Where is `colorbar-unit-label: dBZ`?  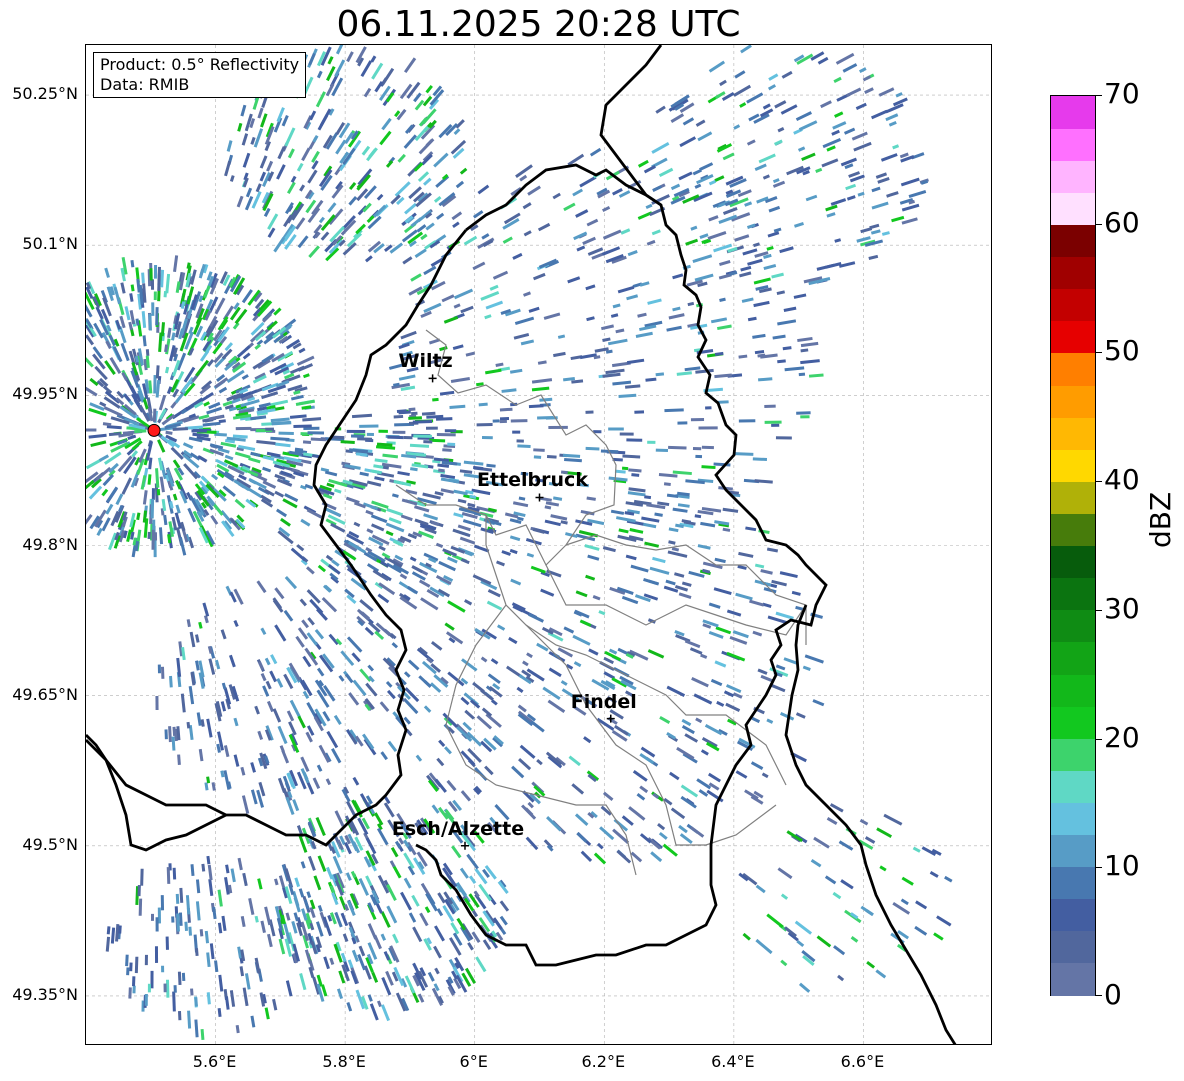 colorbar-unit-label: dBZ is located at coordinates (1160, 519).